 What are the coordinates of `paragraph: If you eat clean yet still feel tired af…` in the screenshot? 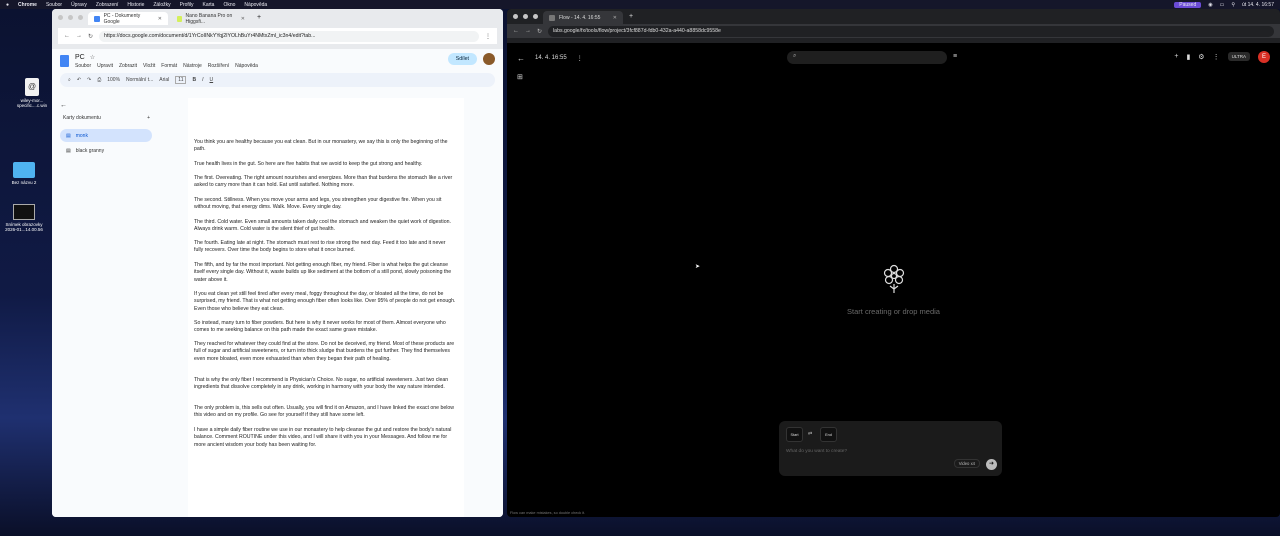 It's located at (325, 302).